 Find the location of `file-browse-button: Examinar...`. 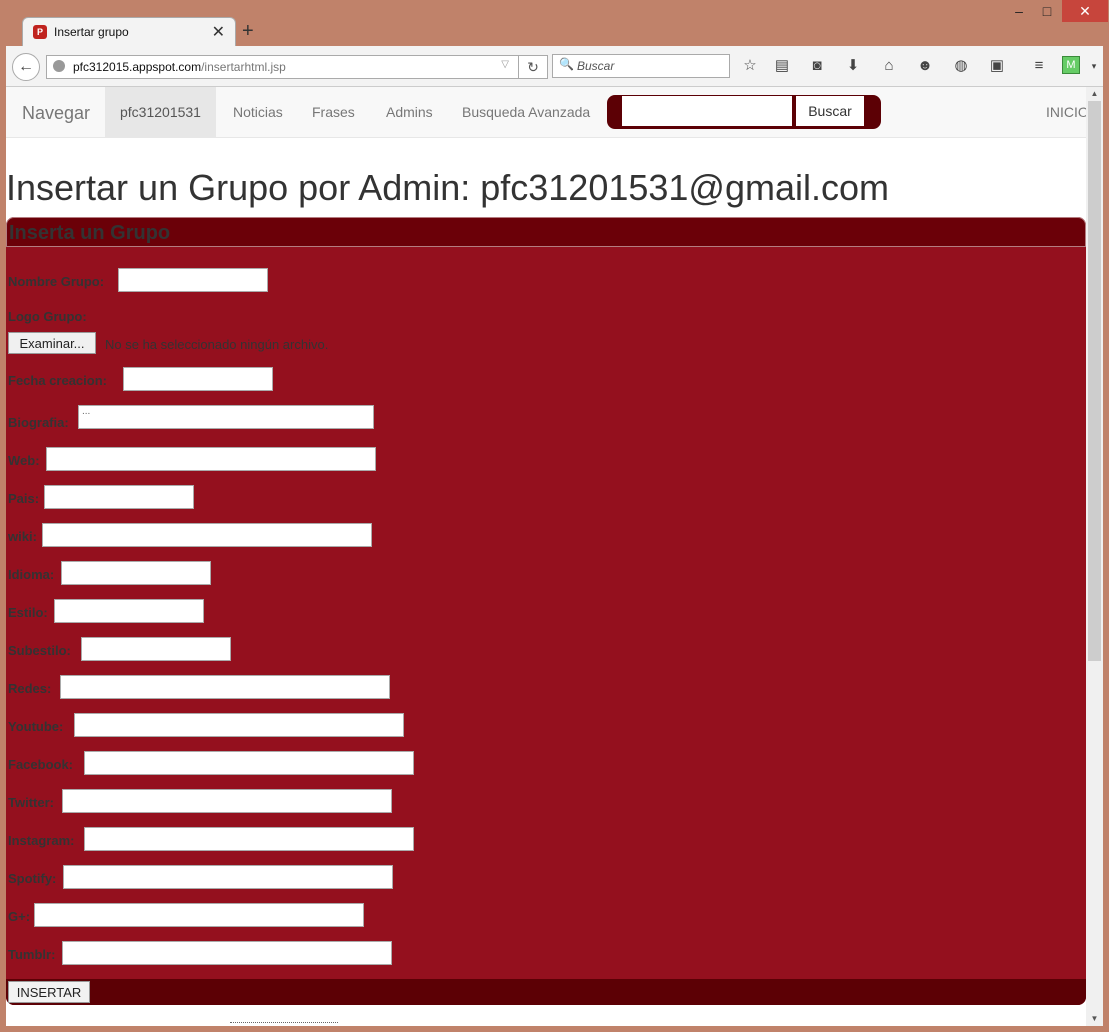

file-browse-button: Examinar... is located at coordinates (52, 343).